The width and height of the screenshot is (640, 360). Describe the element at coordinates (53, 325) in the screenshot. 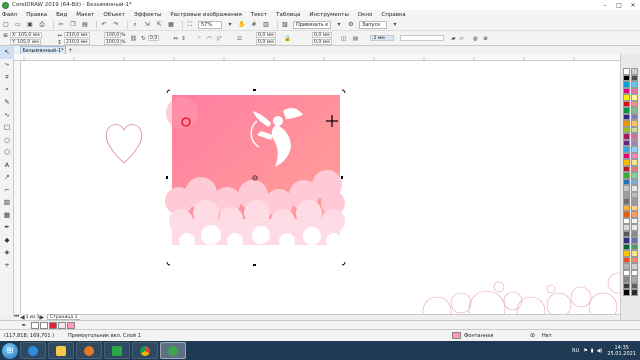

I see `doc-swatch-red` at that location.